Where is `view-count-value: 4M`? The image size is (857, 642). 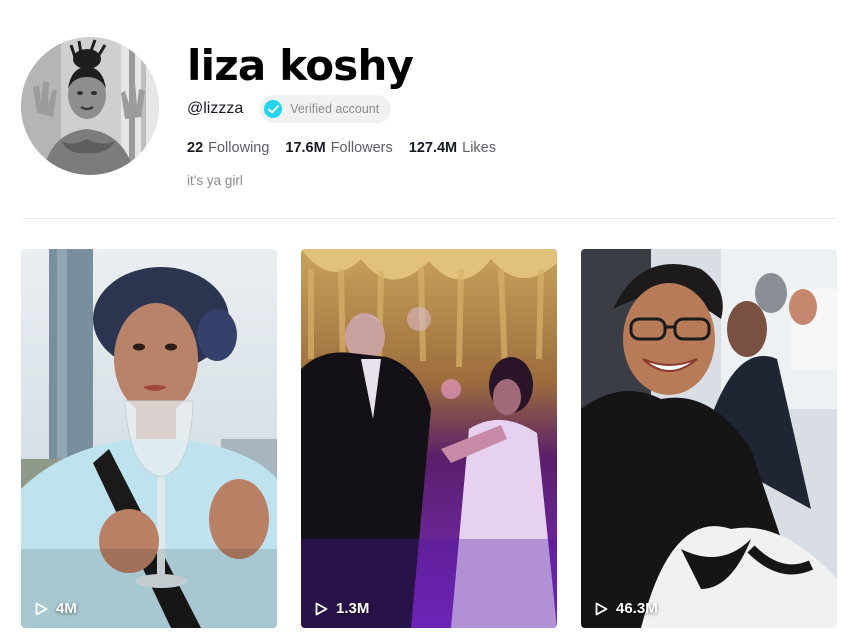
view-count-value: 4M is located at coordinates (66, 608).